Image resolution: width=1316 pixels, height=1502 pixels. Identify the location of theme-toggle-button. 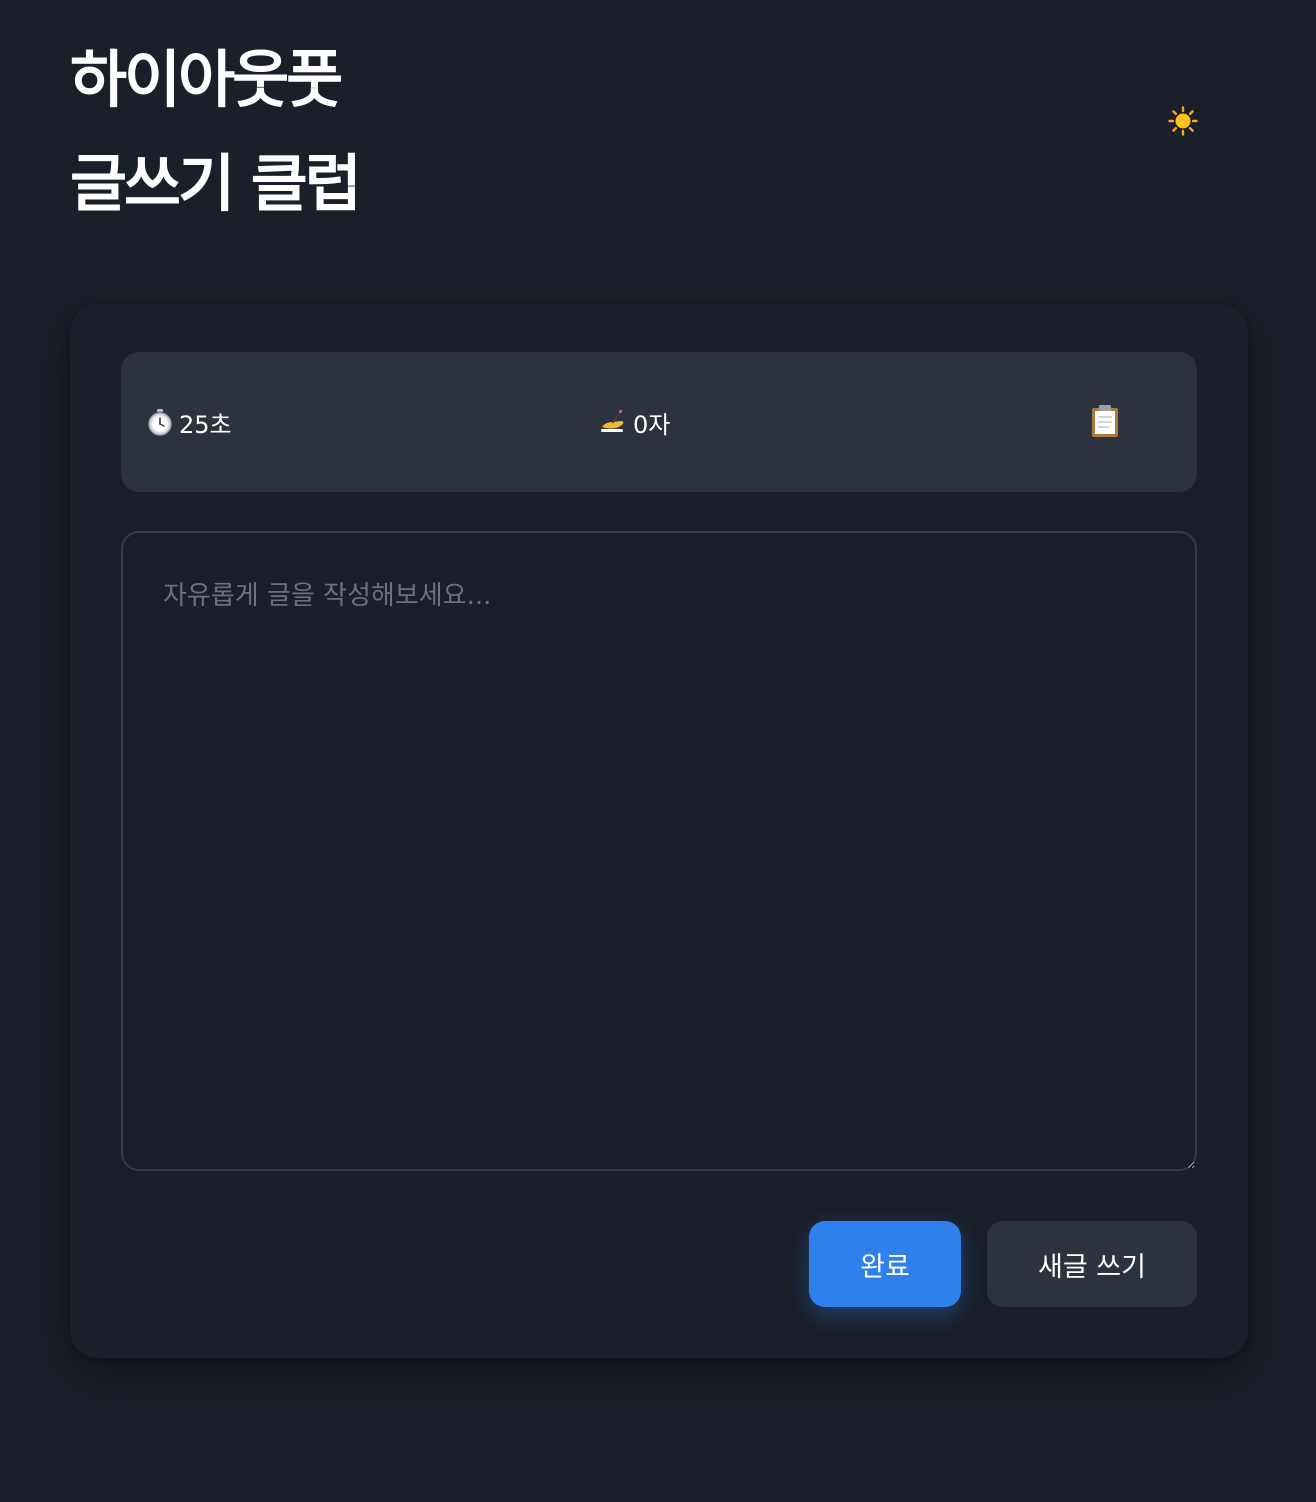
(1183, 121).